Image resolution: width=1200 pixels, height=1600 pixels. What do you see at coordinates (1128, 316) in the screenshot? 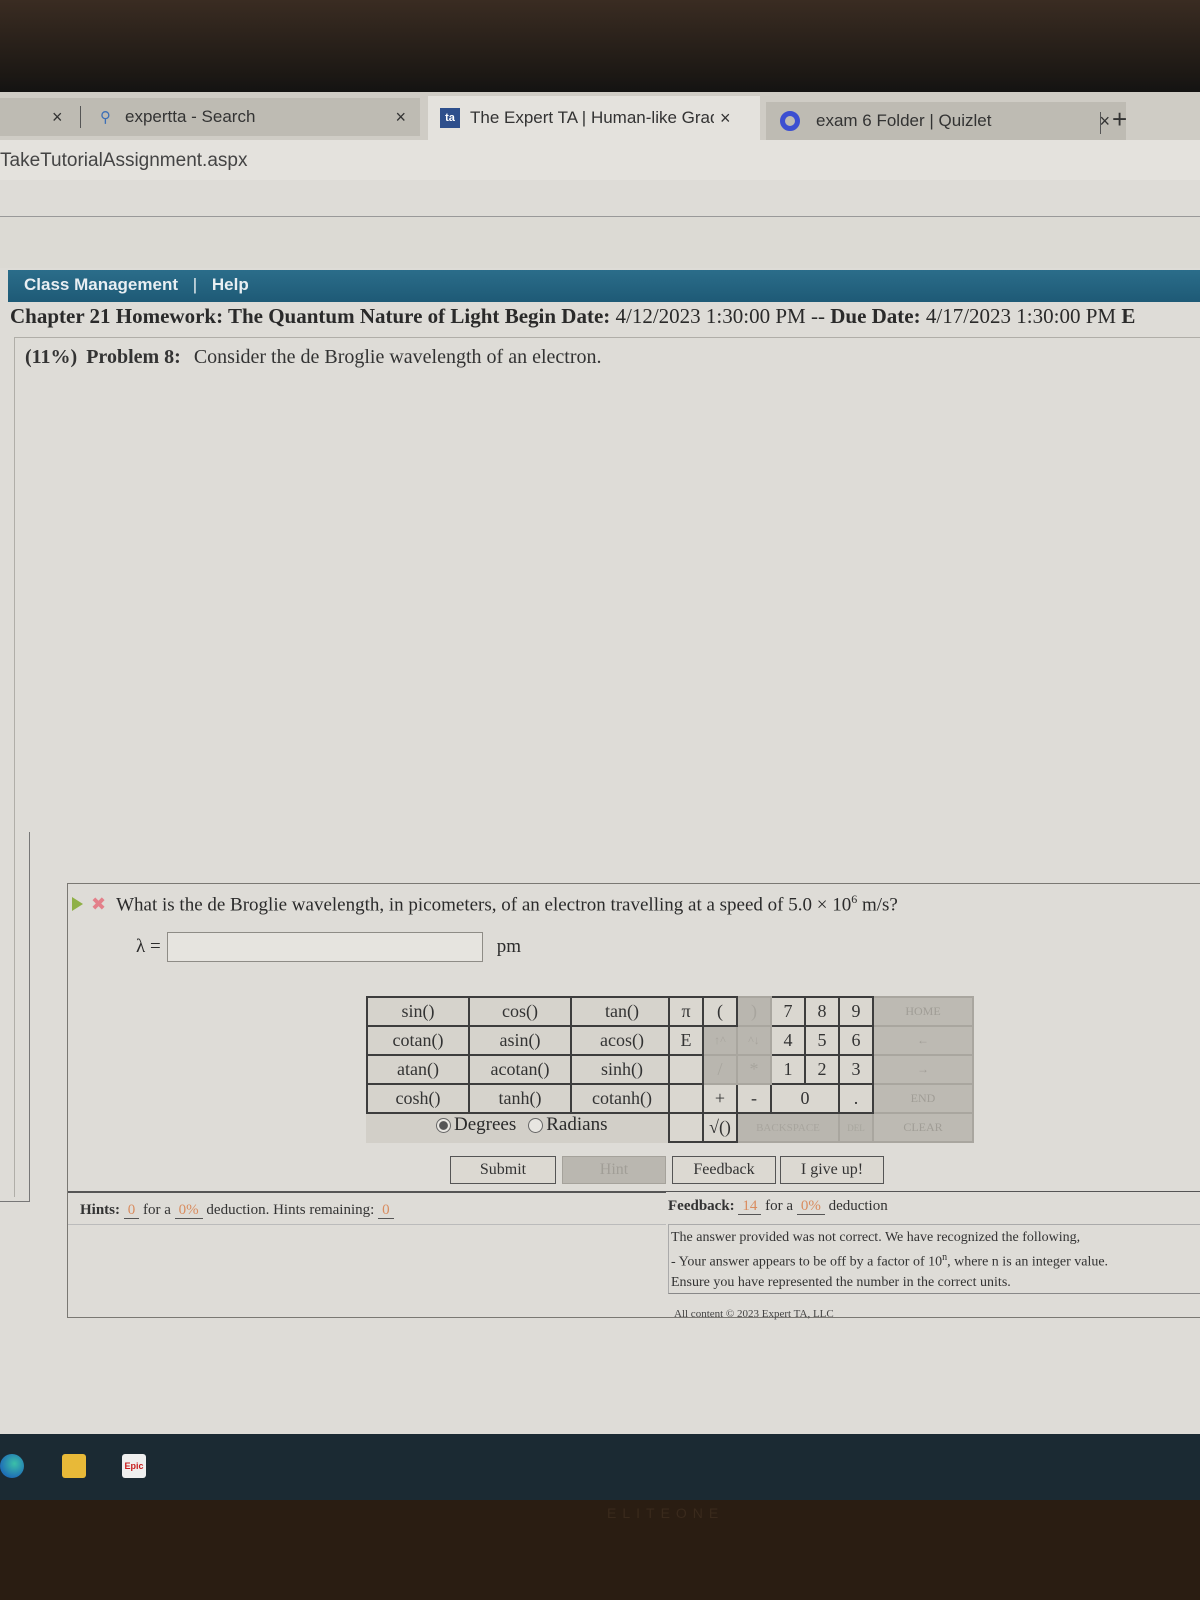
I see `truncated-text: E` at bounding box center [1128, 316].